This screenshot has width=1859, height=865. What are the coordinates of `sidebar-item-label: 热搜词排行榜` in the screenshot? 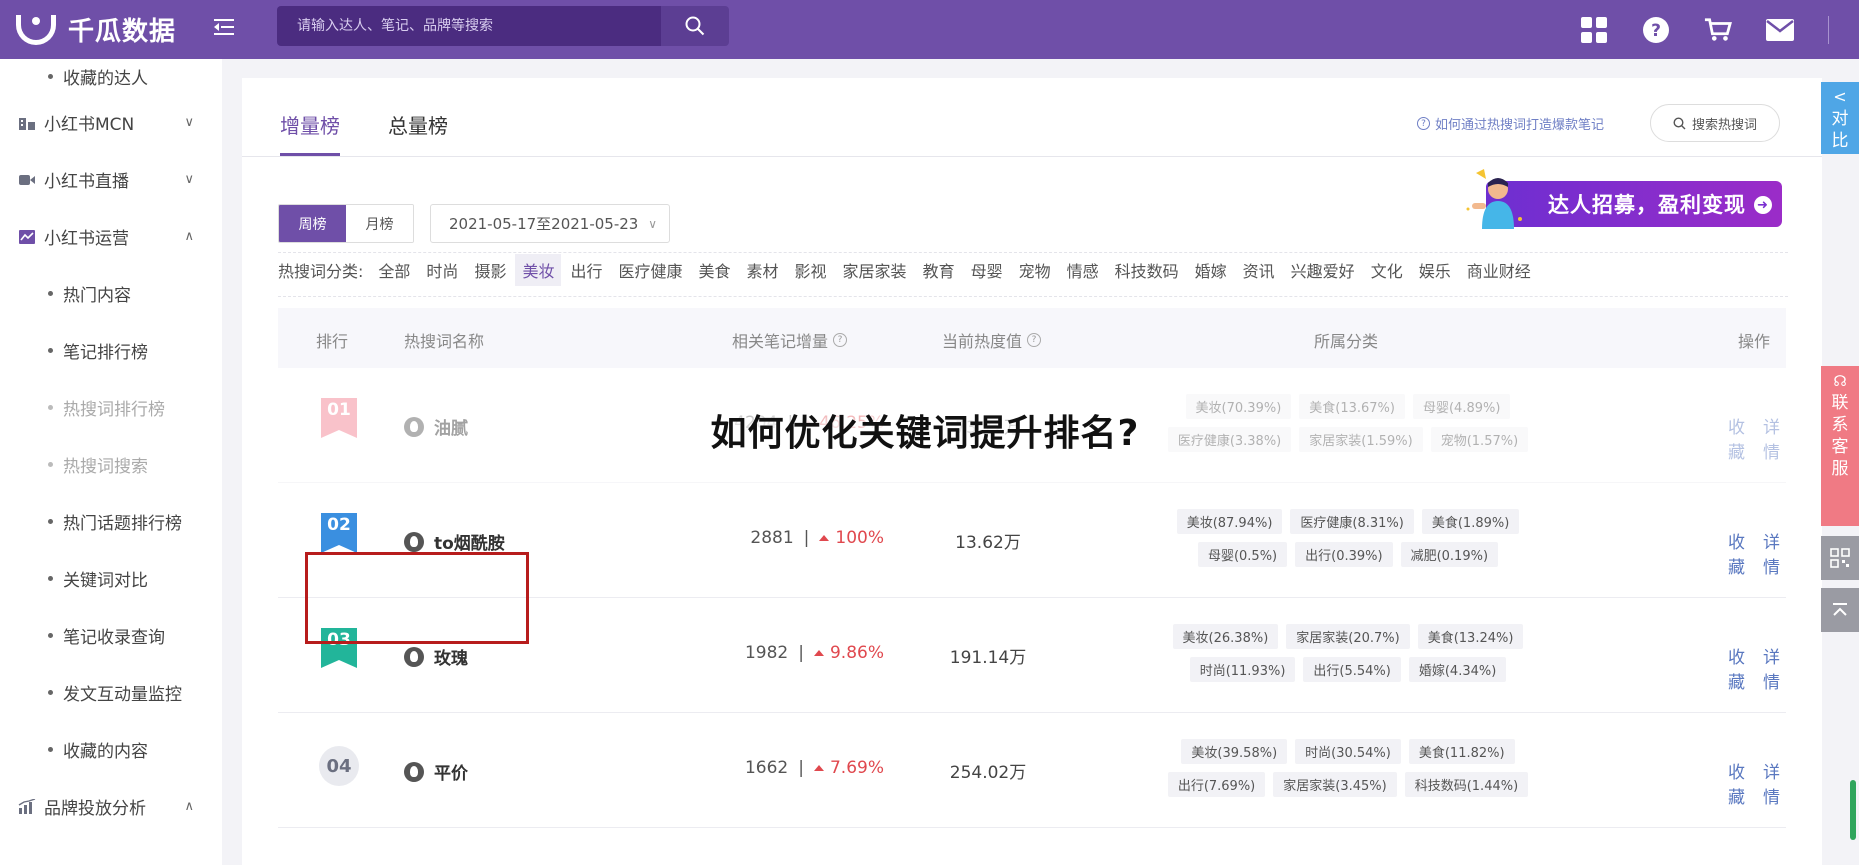 It's located at (114, 410).